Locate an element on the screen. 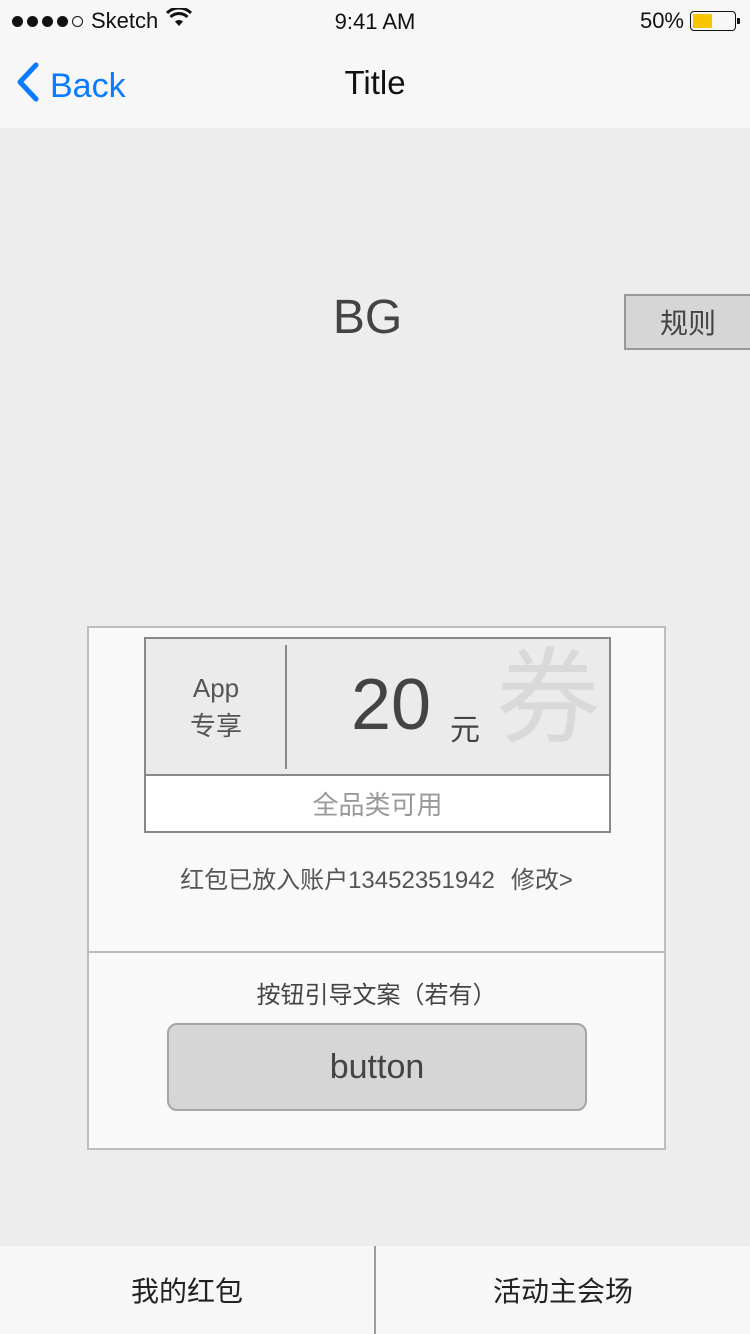 This screenshot has height=1334, width=750. battery-percent: 50% is located at coordinates (661, 20).